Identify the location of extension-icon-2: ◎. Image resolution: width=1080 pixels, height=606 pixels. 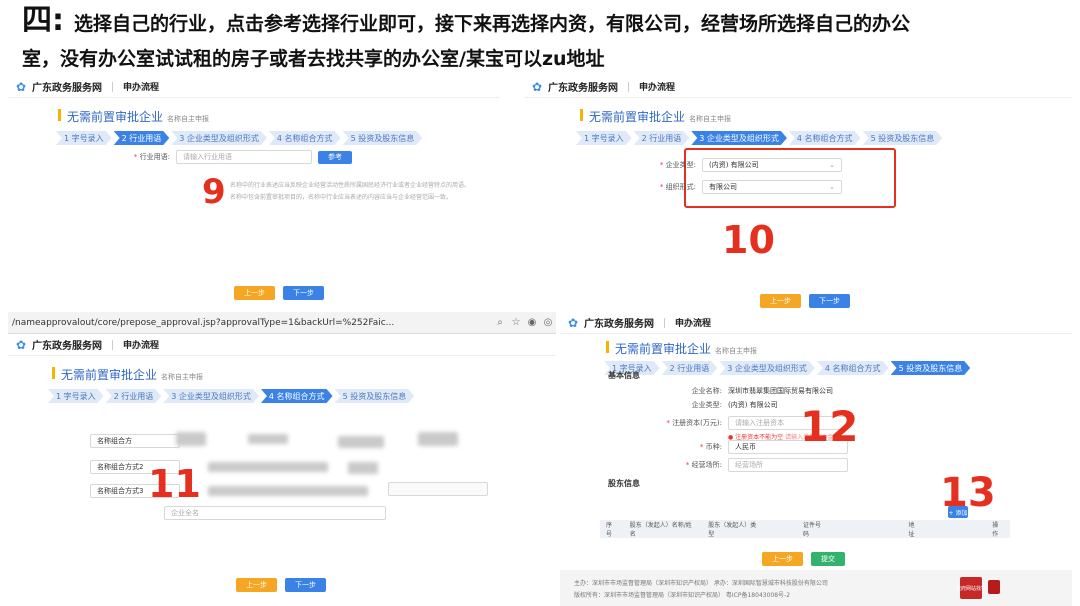
(548, 322).